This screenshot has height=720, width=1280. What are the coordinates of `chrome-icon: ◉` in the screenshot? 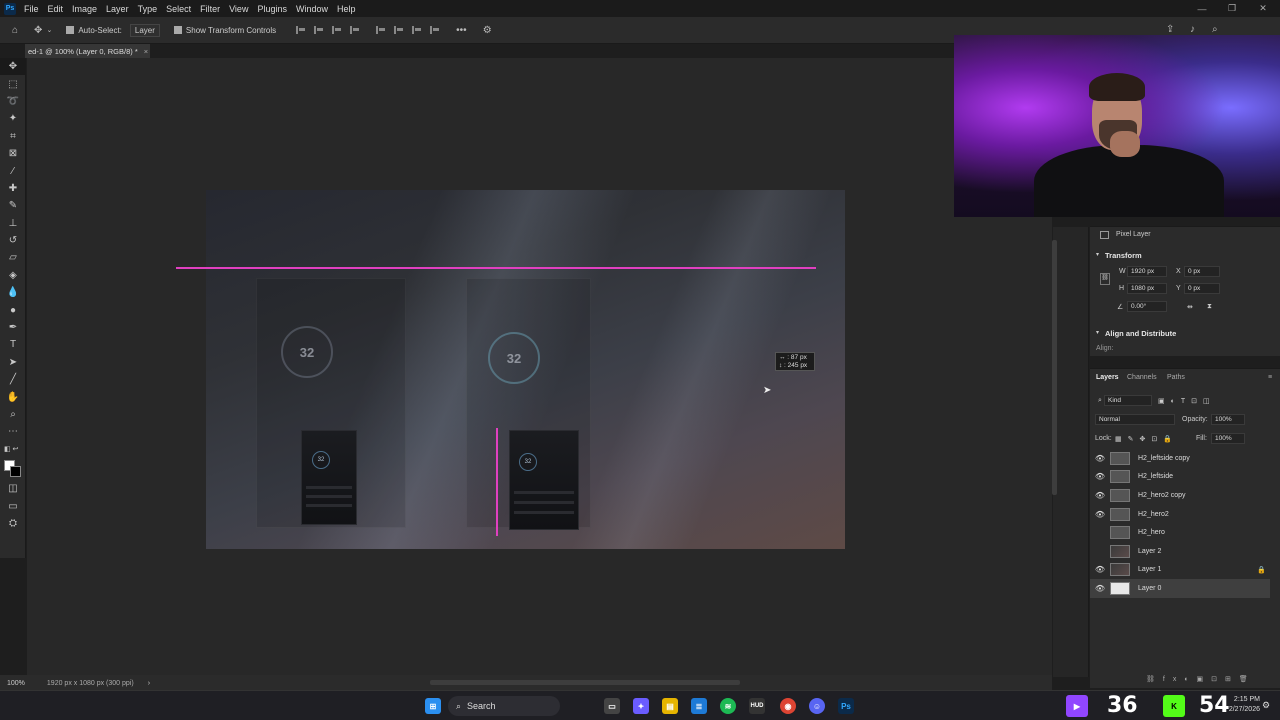 It's located at (788, 706).